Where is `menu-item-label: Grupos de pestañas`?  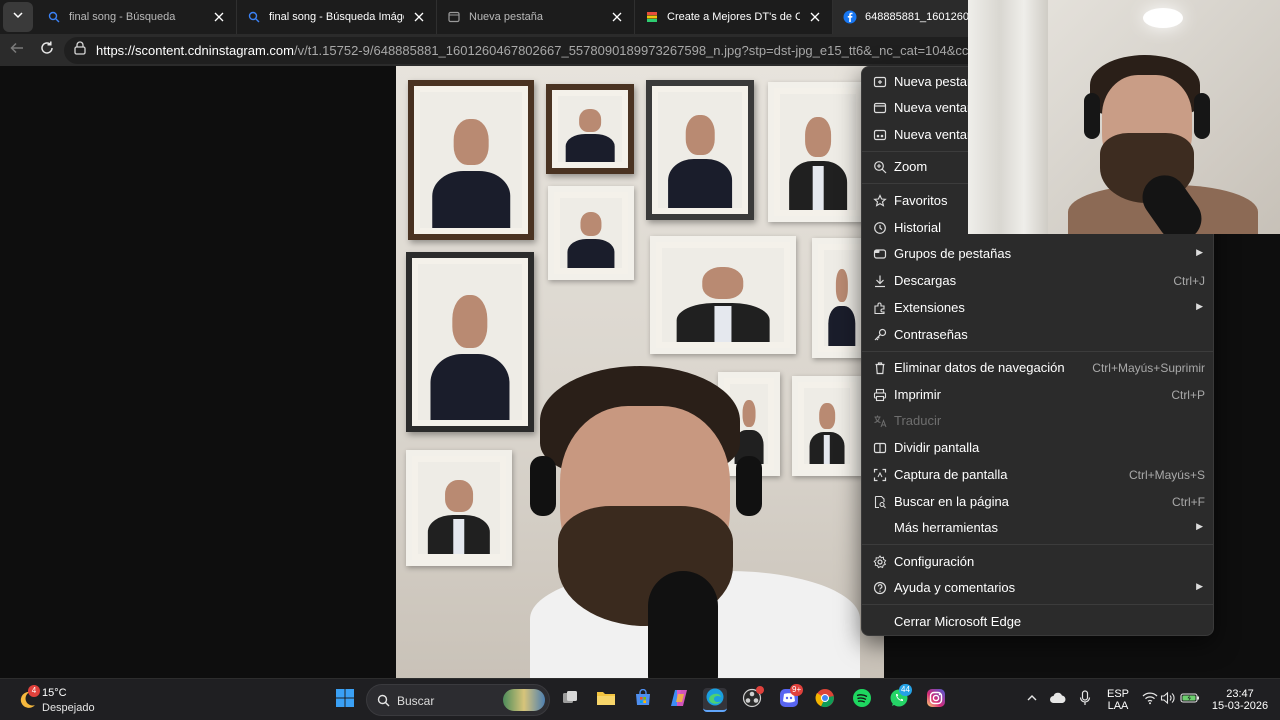
menu-item-label: Grupos de pestañas is located at coordinates (953, 253).